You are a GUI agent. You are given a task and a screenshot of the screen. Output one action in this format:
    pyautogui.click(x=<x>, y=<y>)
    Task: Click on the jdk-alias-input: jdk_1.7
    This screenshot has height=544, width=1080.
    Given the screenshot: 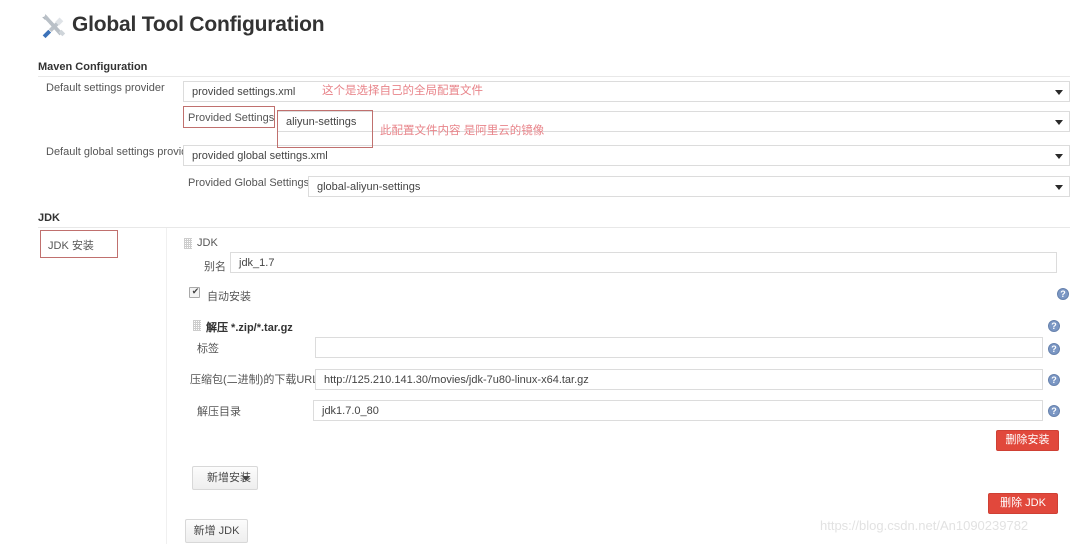 What is the action you would take?
    pyautogui.click(x=643, y=262)
    